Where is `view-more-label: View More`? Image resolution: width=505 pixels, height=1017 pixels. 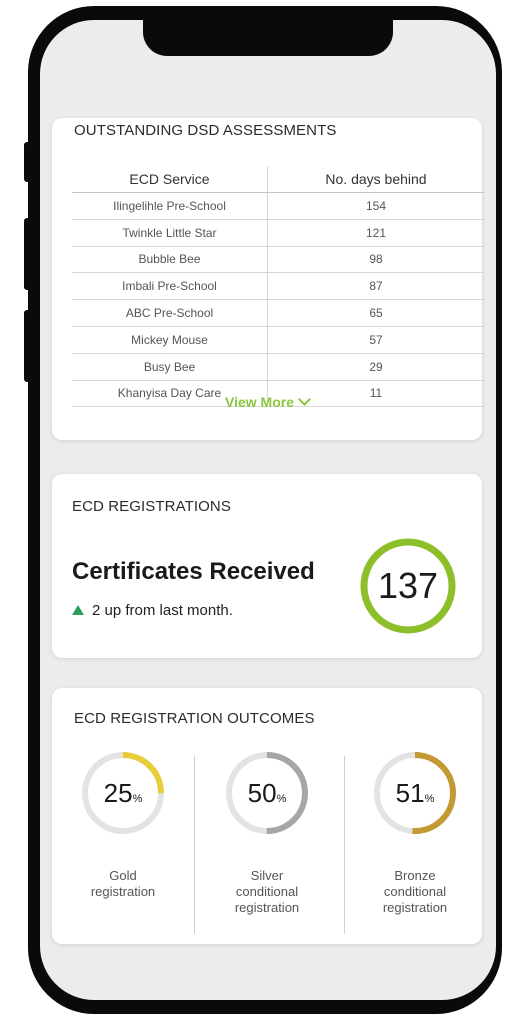 view-more-label: View More is located at coordinates (259, 402).